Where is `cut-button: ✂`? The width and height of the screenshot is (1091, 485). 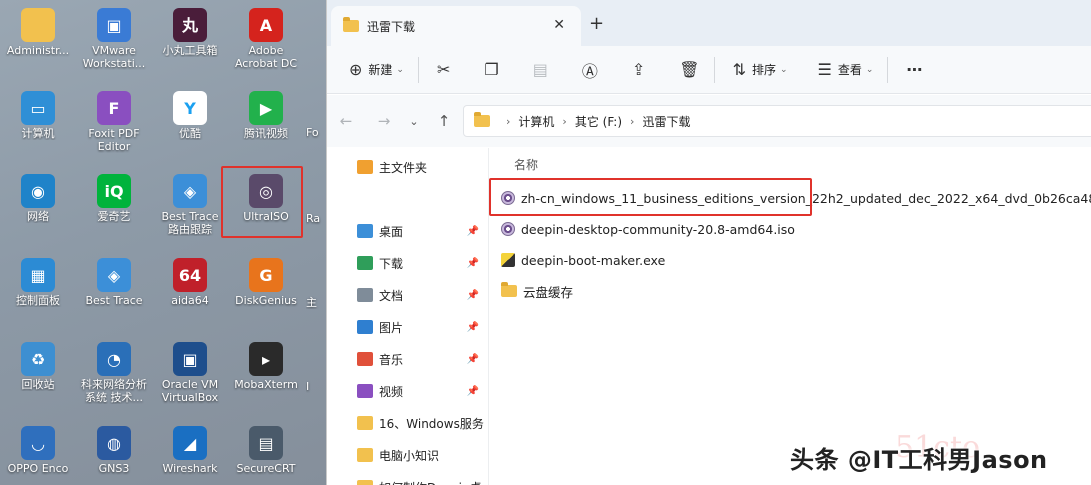 cut-button: ✂ is located at coordinates (443, 70).